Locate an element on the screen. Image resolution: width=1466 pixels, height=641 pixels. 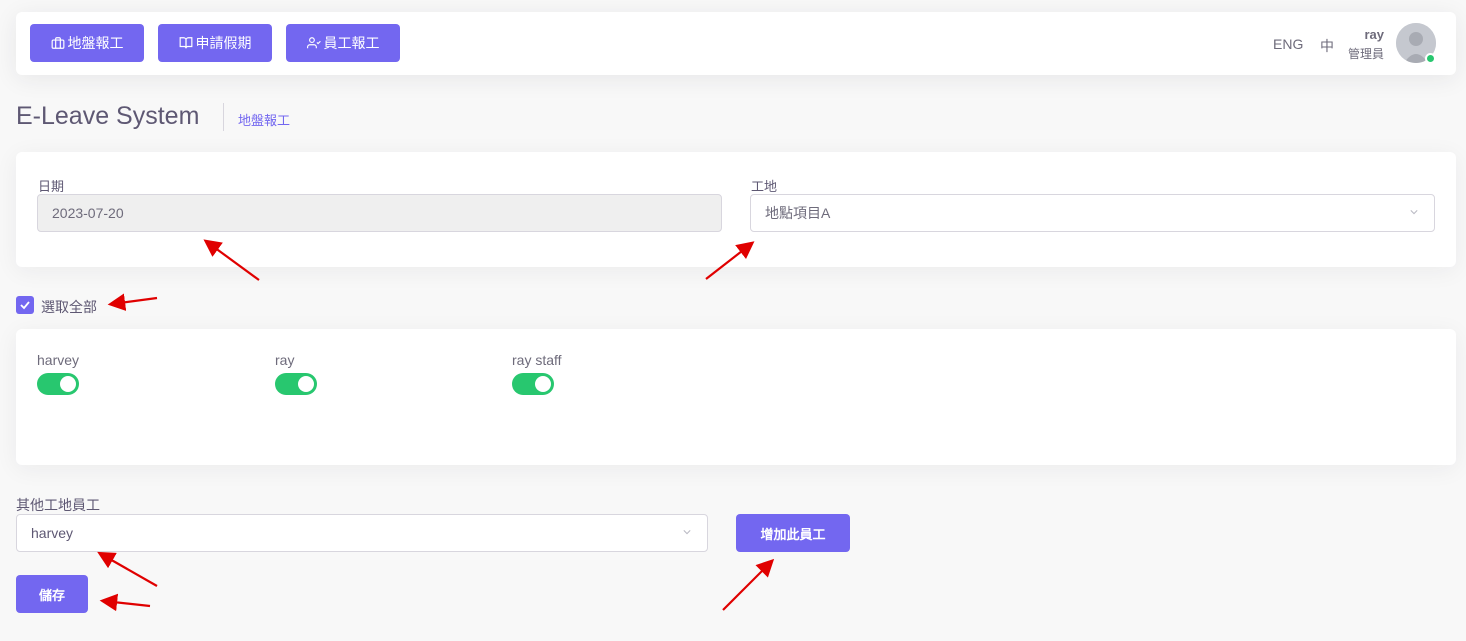
site-select: 地點項目A is located at coordinates (1092, 213).